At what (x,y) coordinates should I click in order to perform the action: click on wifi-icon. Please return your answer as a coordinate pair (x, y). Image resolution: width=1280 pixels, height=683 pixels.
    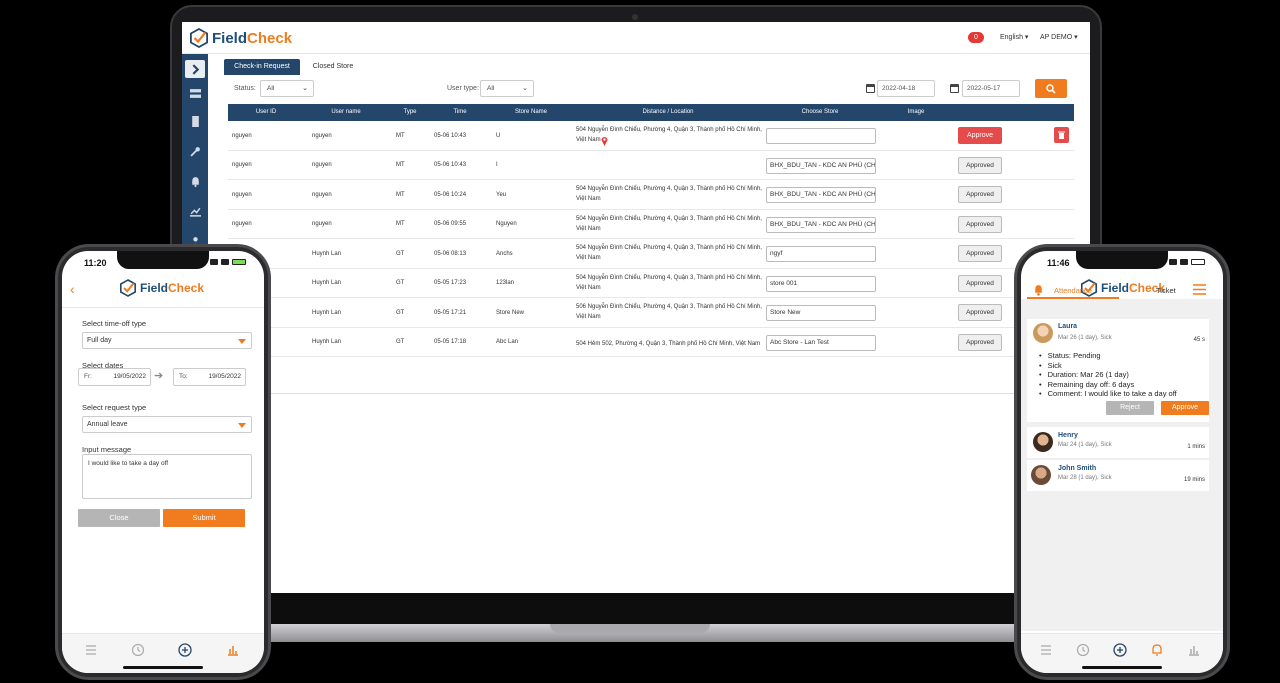
    Looking at the image, I should click on (225, 262).